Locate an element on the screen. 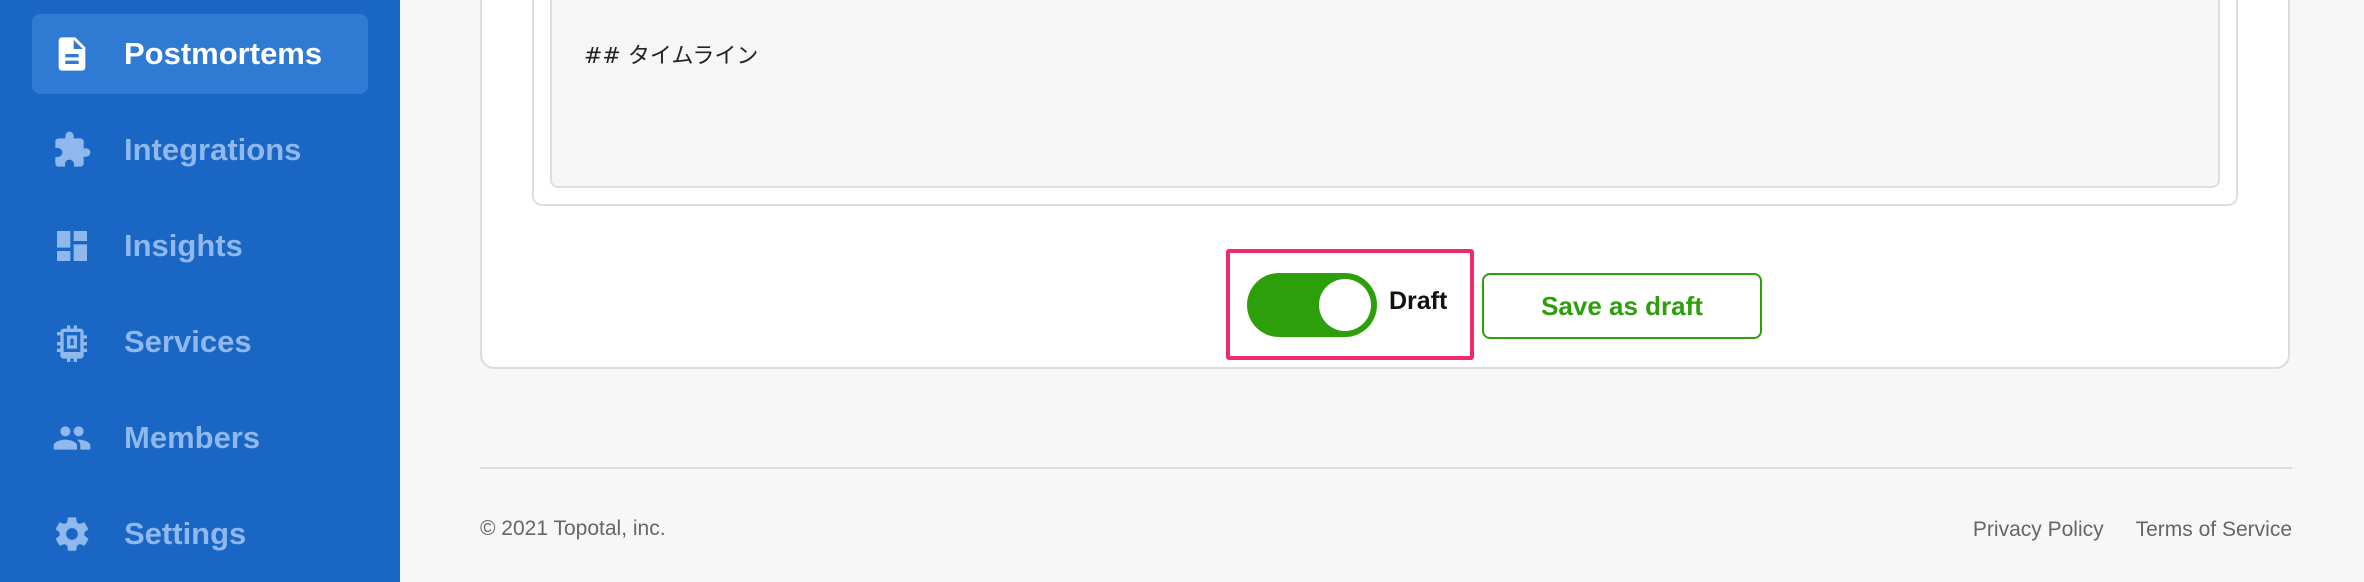 This screenshot has width=2364, height=582. sidebar-item-integrations: Integrations is located at coordinates (200, 150).